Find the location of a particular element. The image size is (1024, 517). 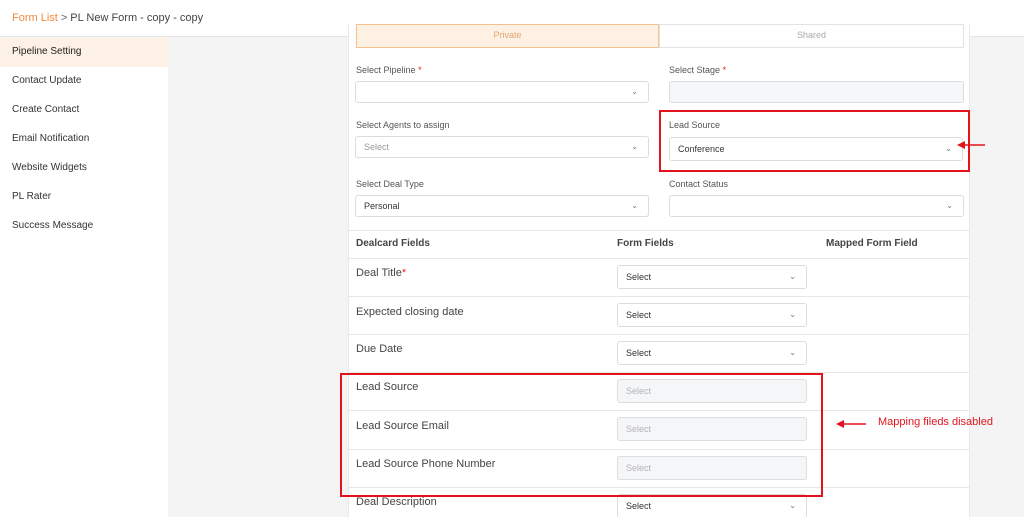

due-date-field-value: Select is located at coordinates (639, 353).